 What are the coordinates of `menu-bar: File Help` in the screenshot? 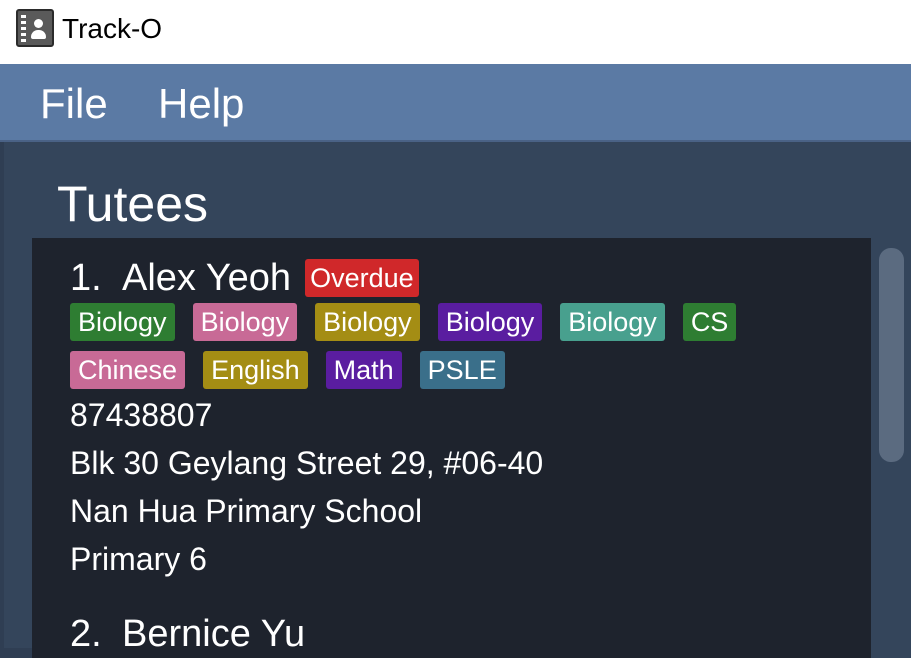 It's located at (455, 103).